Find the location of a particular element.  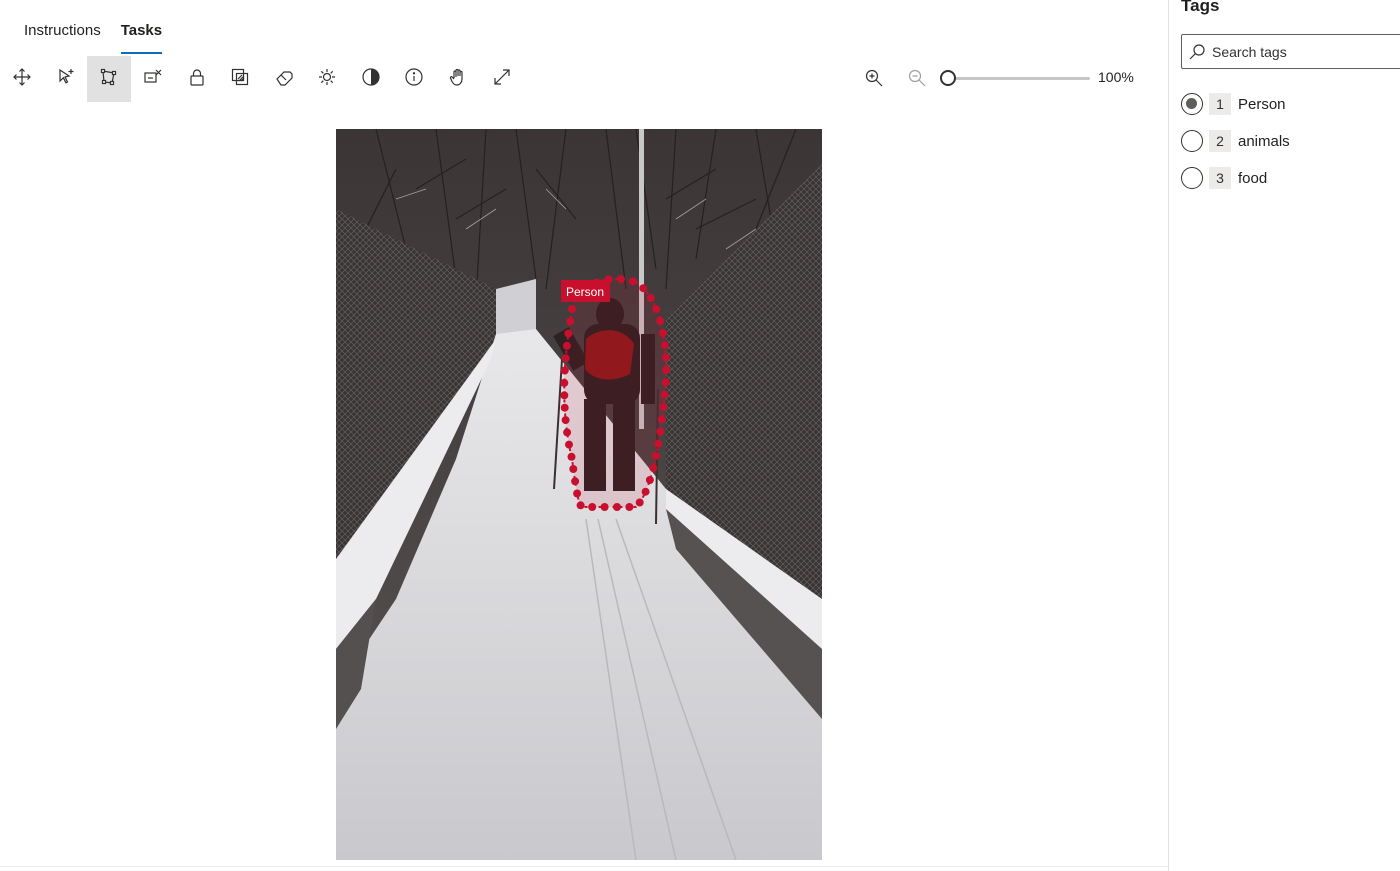

search-icon is located at coordinates (1197, 51).